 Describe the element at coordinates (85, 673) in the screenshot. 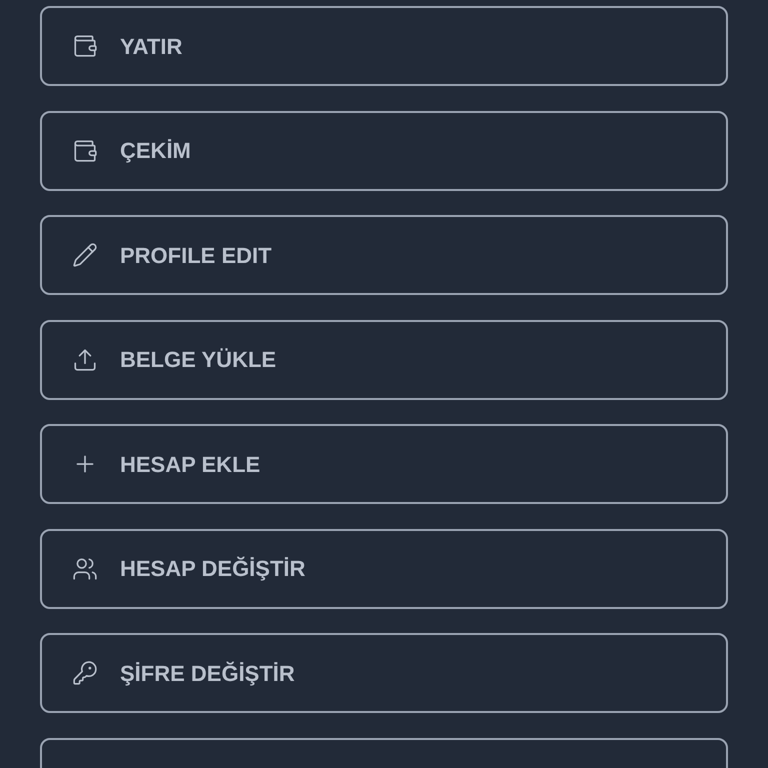

I see `key-icon` at that location.